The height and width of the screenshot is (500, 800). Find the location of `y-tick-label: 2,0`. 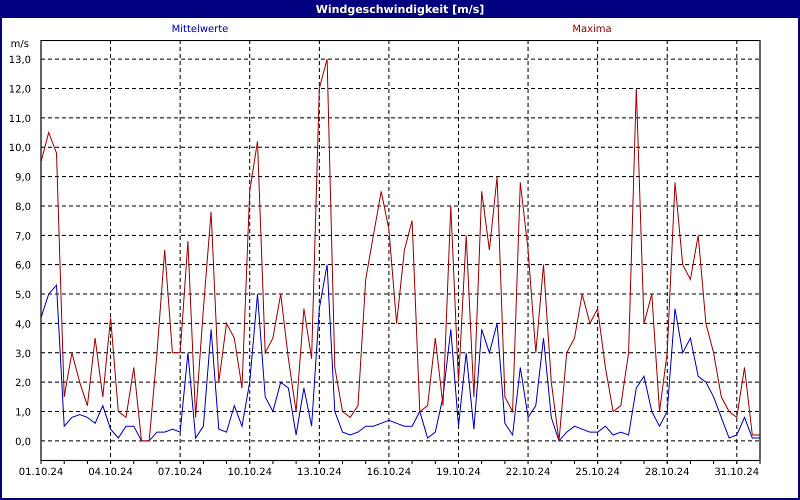

y-tick-label: 2,0 is located at coordinates (23, 384).